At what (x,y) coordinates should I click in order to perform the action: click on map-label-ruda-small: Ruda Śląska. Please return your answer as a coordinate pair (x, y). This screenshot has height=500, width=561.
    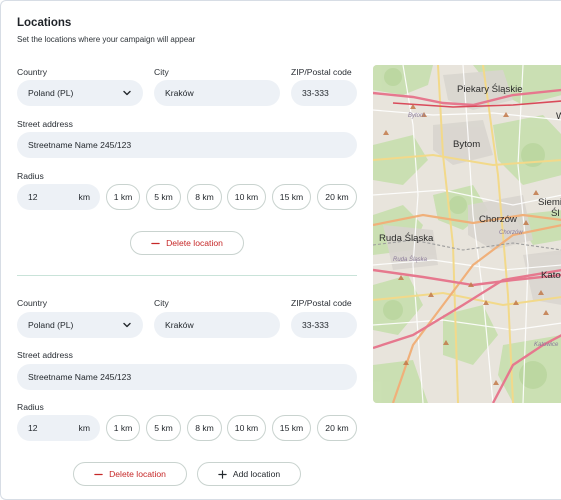
    Looking at the image, I should click on (410, 259).